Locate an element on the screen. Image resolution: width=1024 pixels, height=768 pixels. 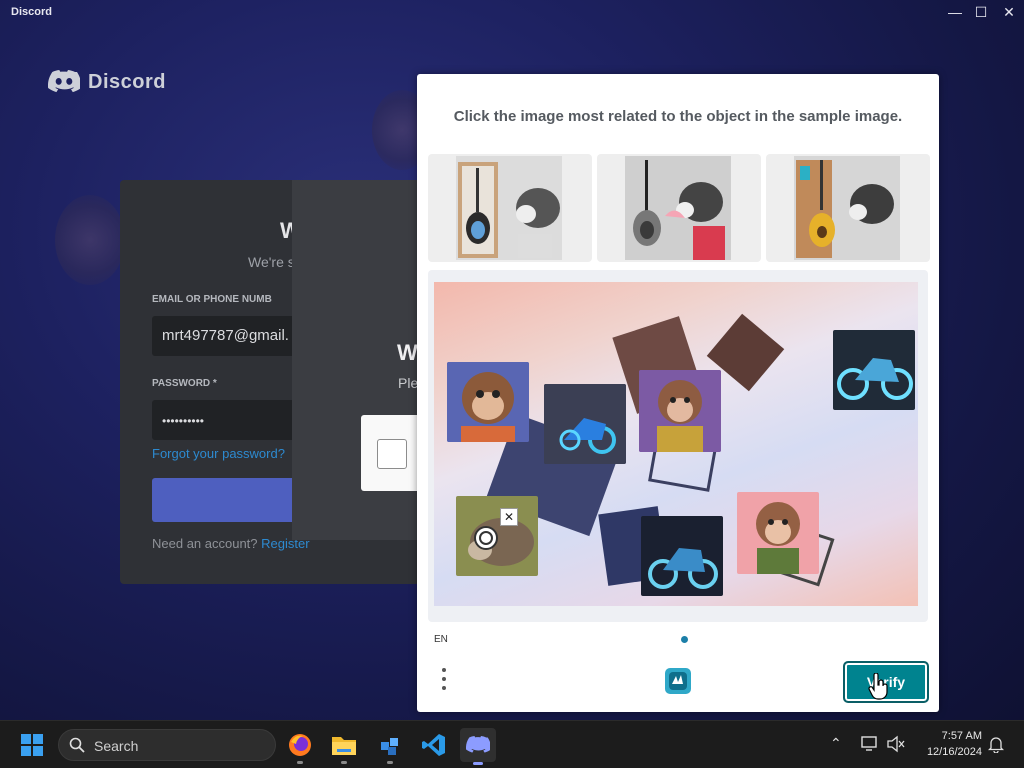
folder-icon is located at coordinates (344, 746).